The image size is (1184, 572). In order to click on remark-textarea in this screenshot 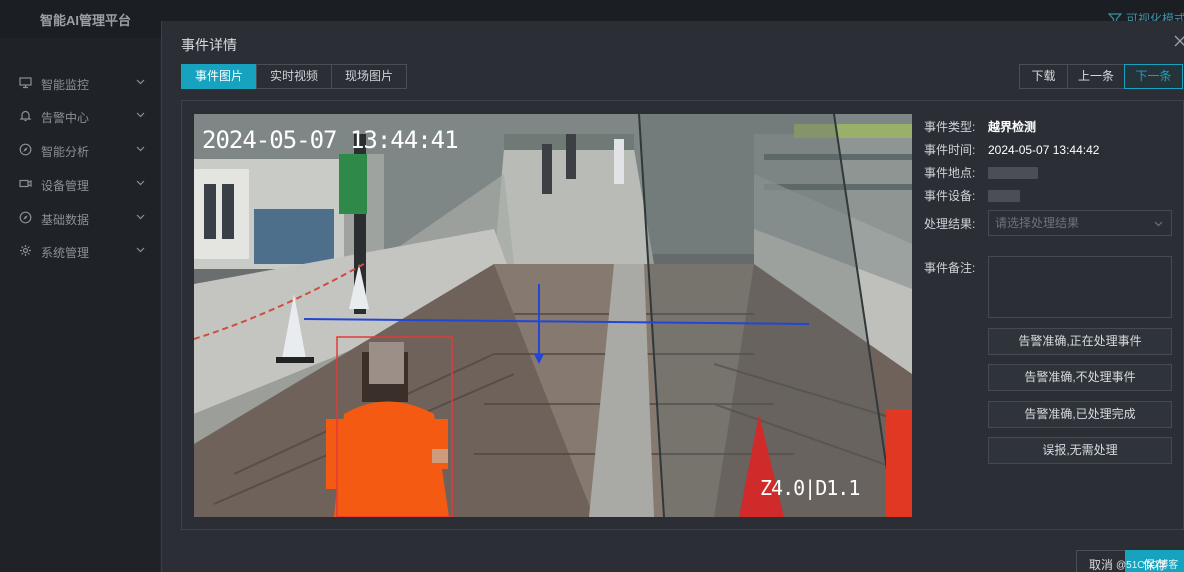, I will do `click(1080, 287)`.